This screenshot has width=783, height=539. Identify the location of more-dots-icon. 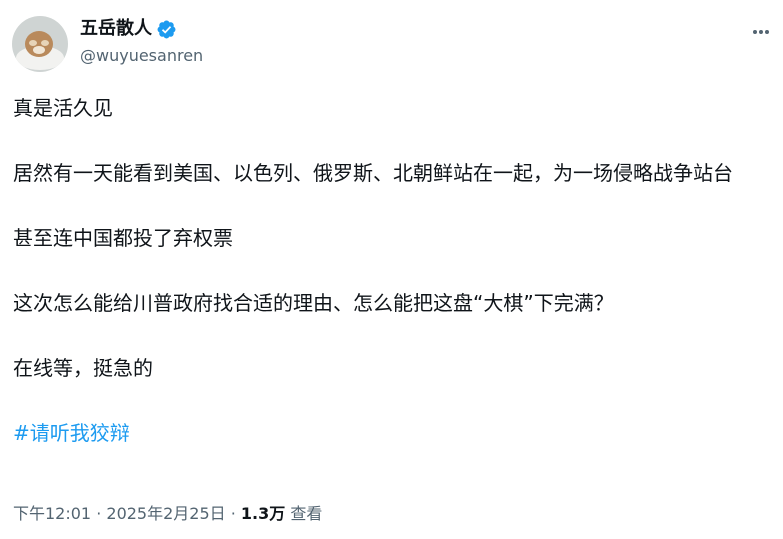
(761, 32).